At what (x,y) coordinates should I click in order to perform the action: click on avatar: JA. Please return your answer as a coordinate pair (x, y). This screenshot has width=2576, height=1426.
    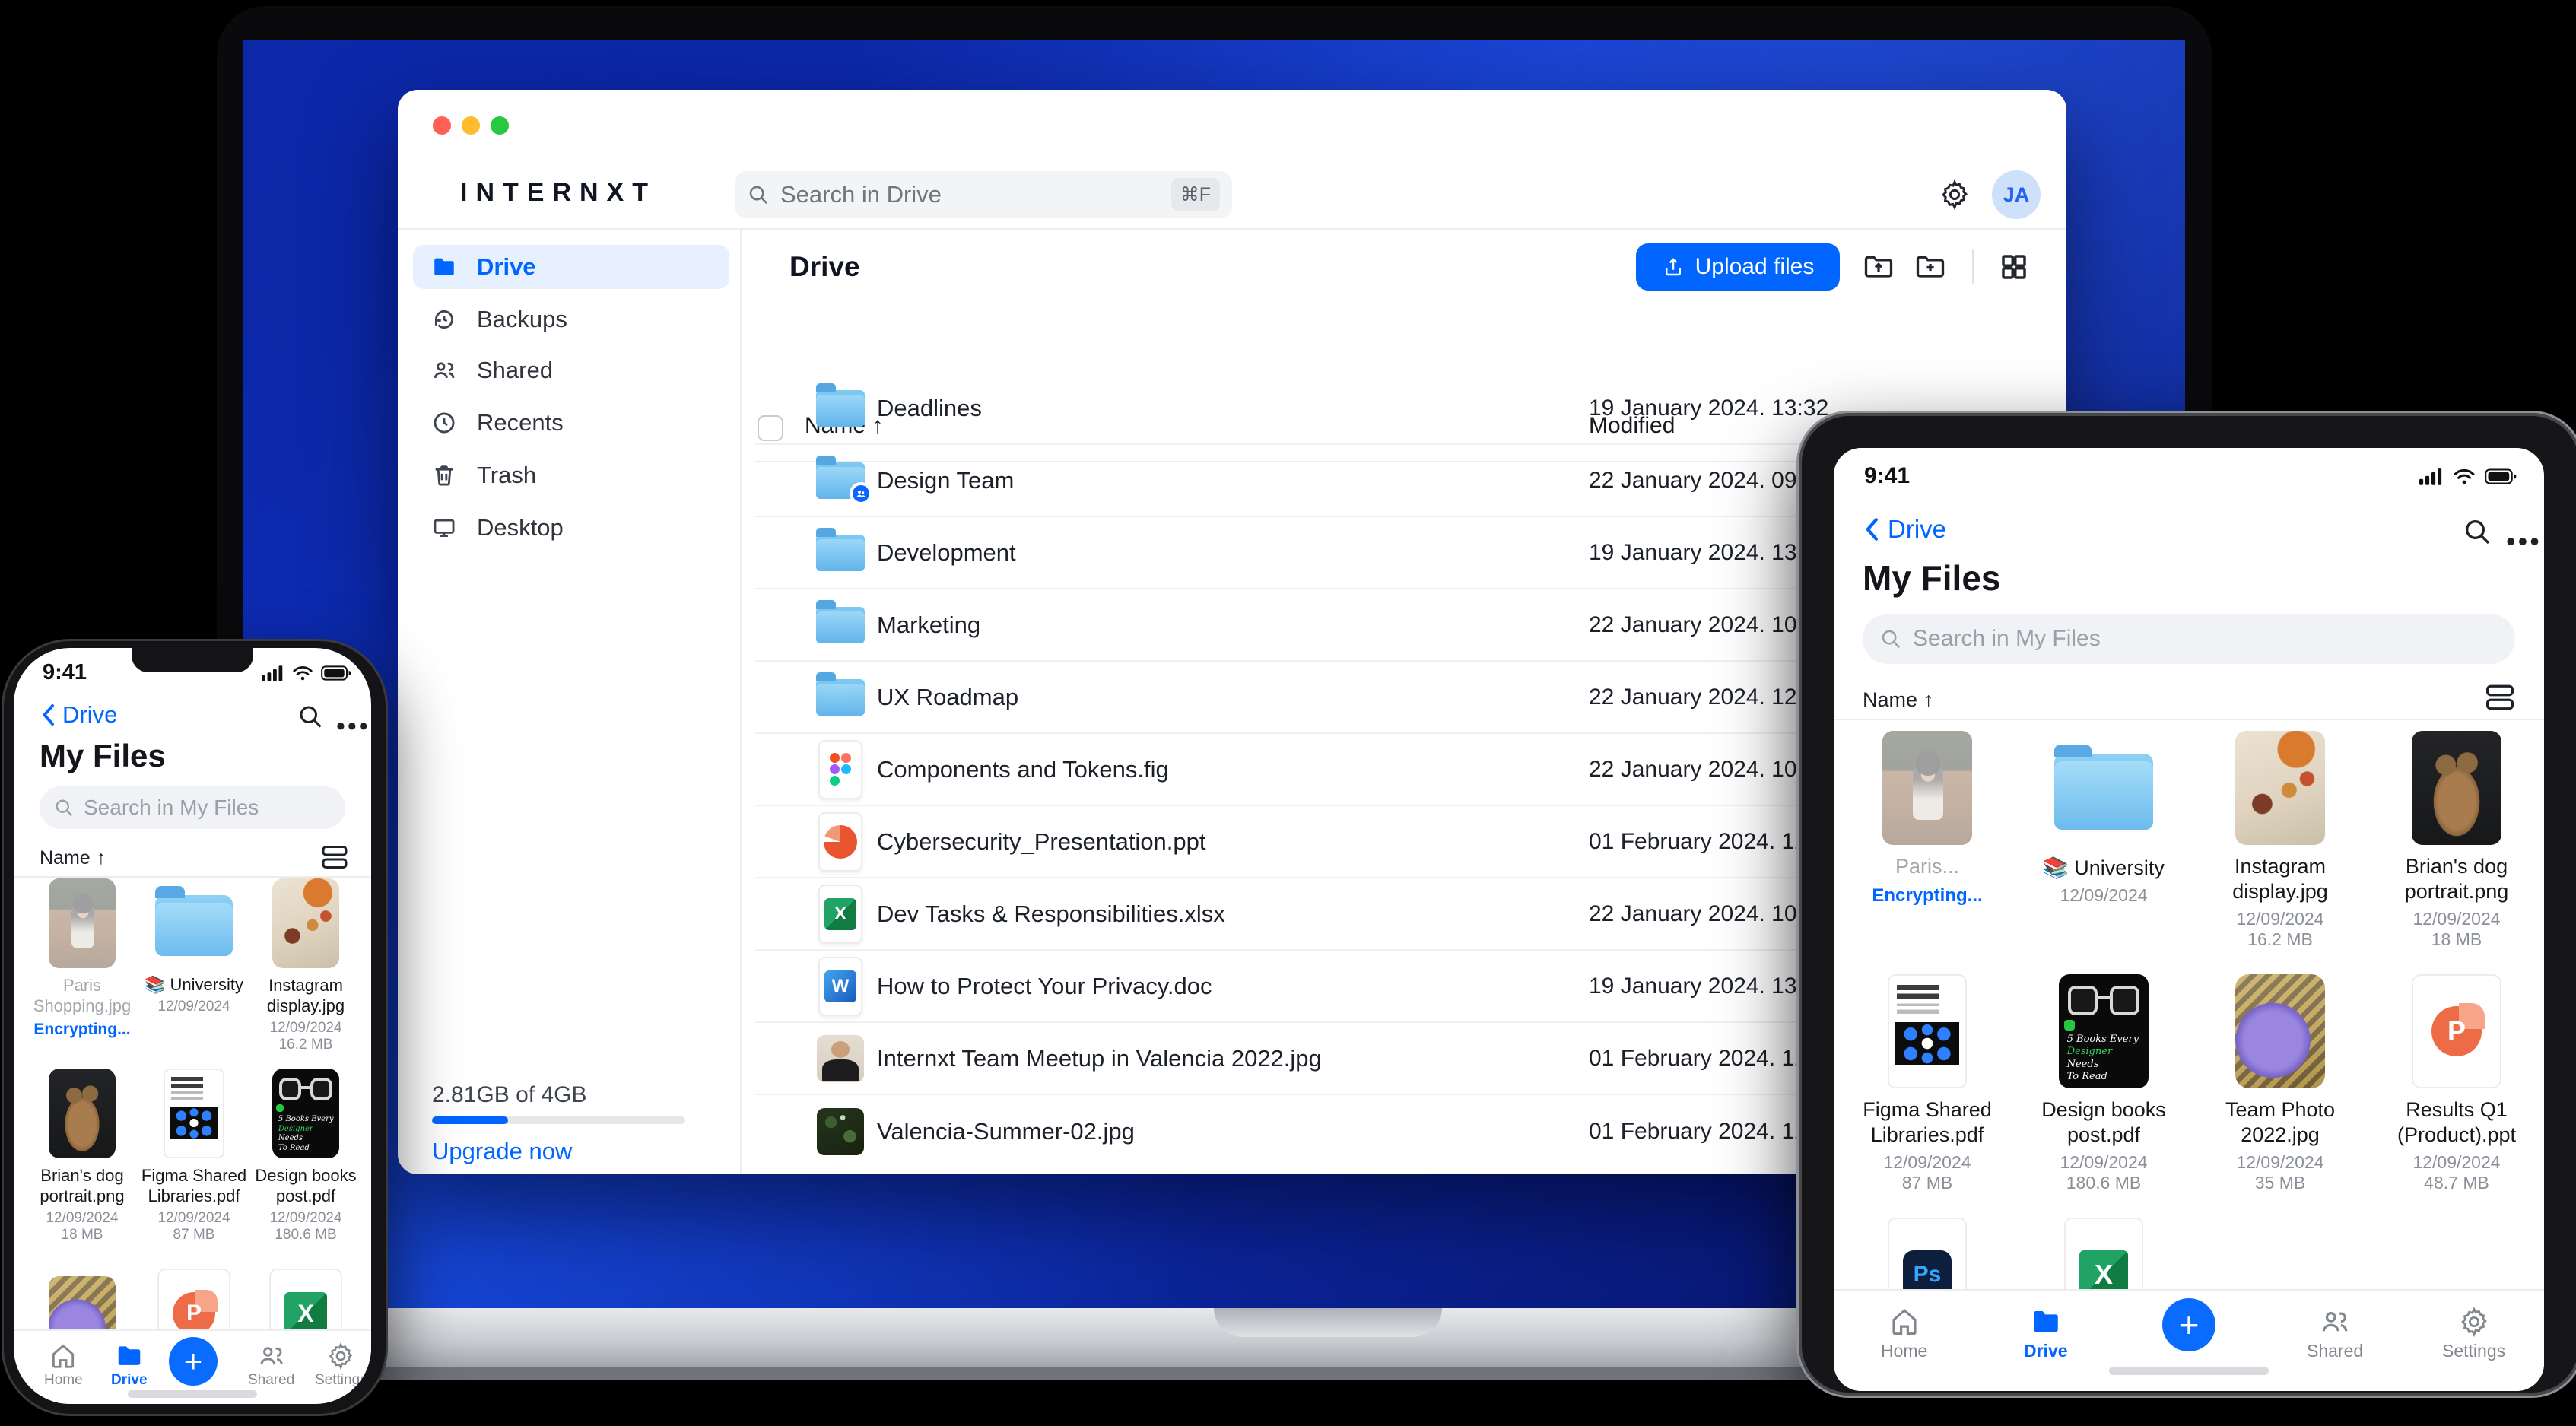
    Looking at the image, I should click on (2016, 194).